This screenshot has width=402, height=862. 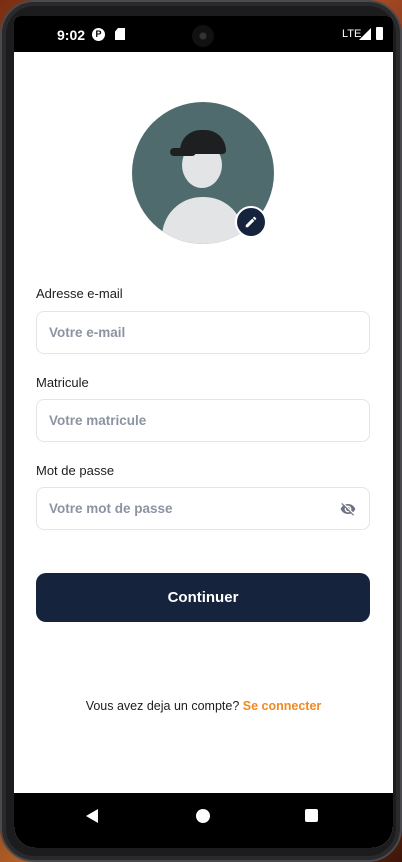 I want to click on network-type: LTE, so click(x=352, y=34).